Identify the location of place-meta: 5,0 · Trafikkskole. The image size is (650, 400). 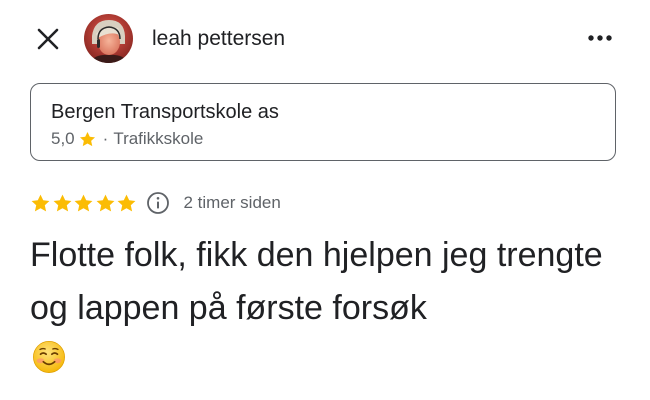
(127, 139).